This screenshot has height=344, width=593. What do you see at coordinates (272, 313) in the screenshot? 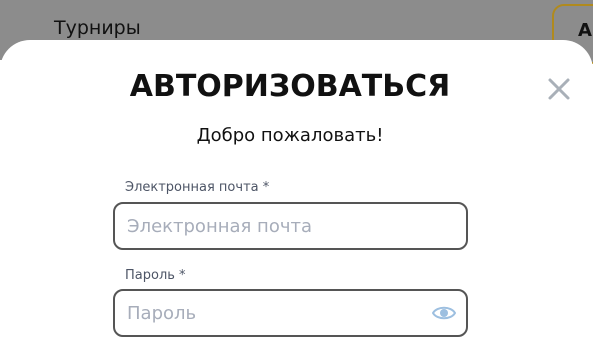
I see `password-field` at bounding box center [272, 313].